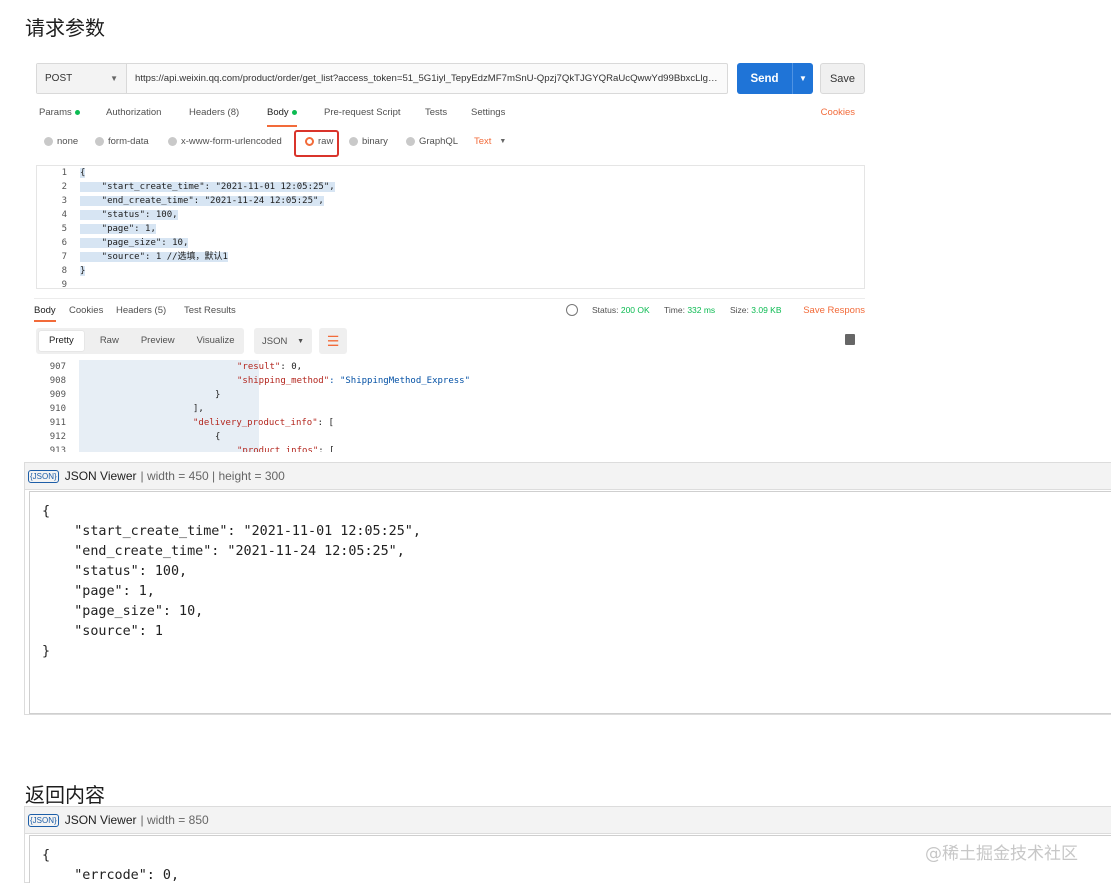  I want to click on tab-response-cookies: Cookies, so click(86, 310).